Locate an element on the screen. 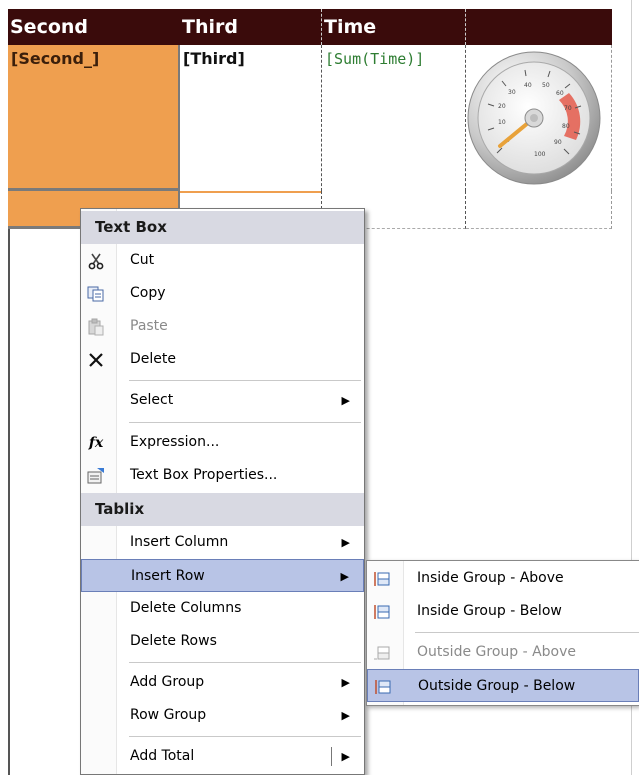 The width and height of the screenshot is (639, 775). submenu-label-outside-above: Outside Group - Above is located at coordinates (497, 652).